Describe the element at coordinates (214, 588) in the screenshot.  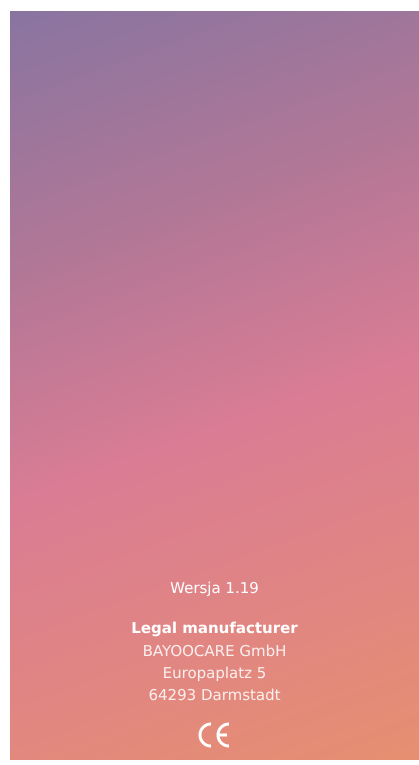
I see `version-text: Wersja 1.19` at that location.